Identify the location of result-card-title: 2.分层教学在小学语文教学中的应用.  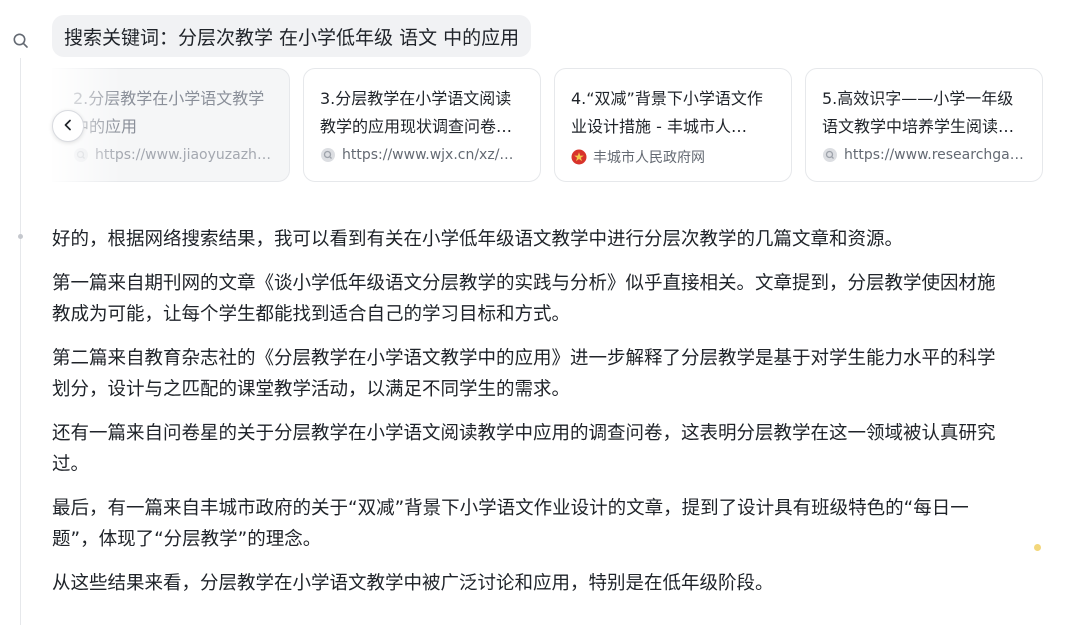
(169, 112).